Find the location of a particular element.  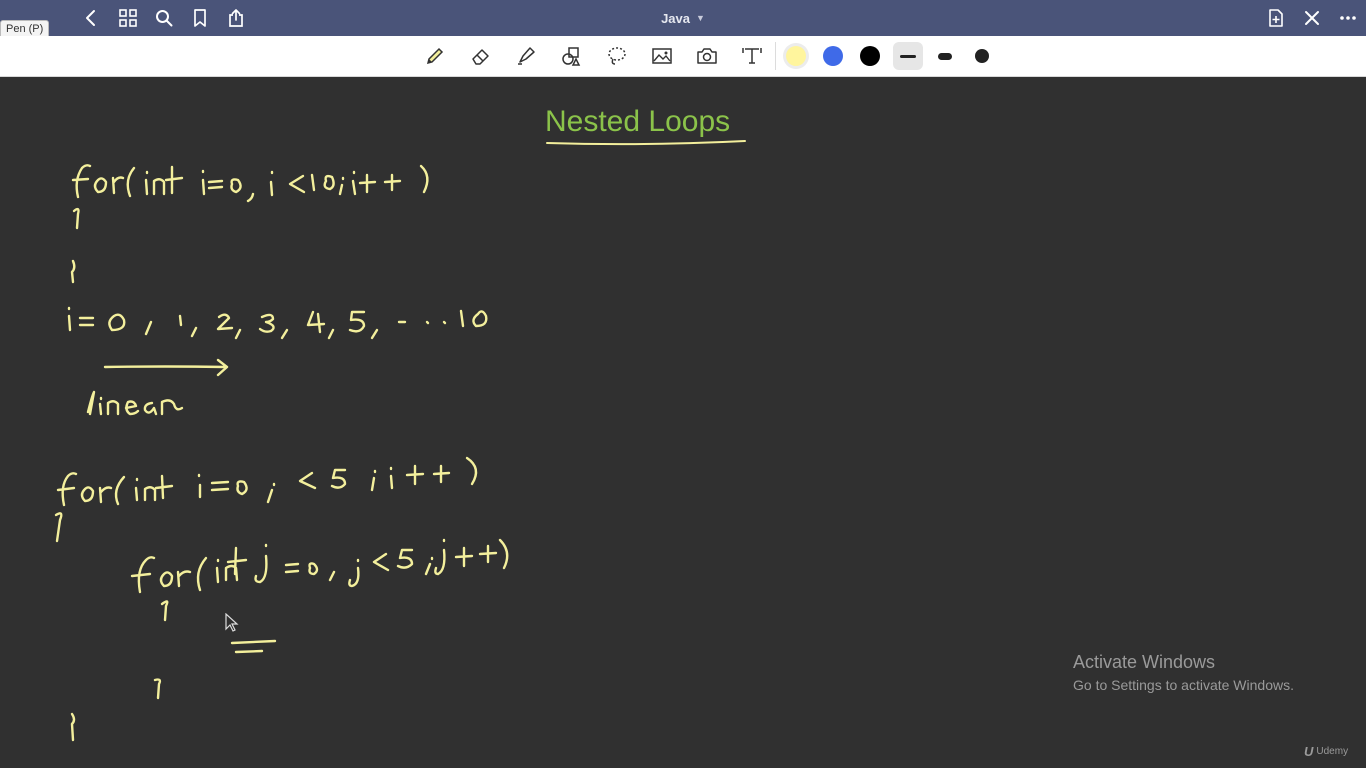

share-icon is located at coordinates (236, 18).